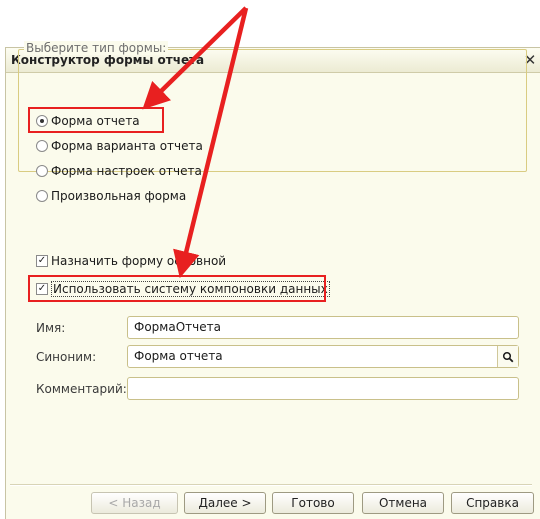  I want to click on name-value: ФормаОтчета, so click(177, 327).